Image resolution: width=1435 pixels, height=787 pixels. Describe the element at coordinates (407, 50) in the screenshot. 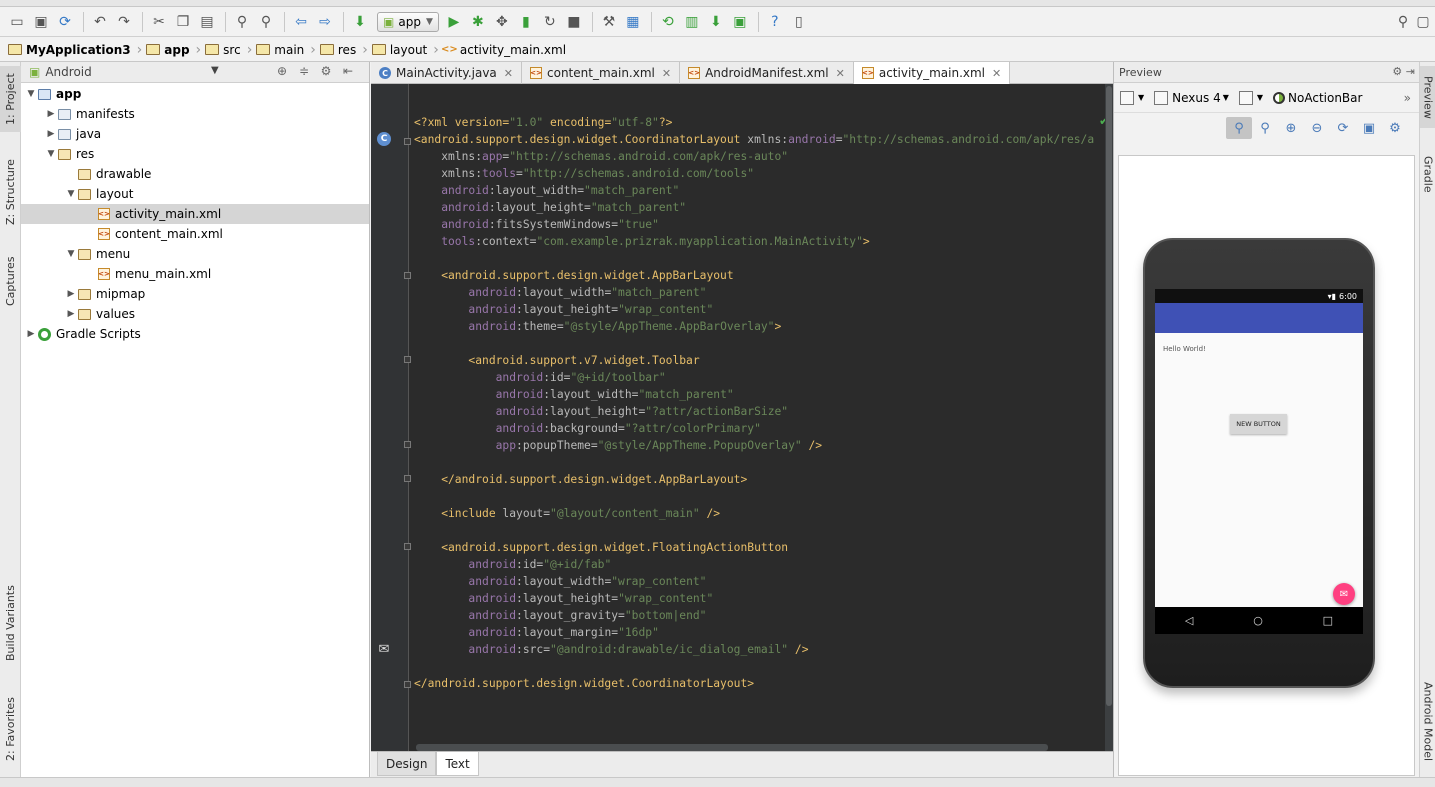

I see `breadcrumb-layout: layout ›` at that location.